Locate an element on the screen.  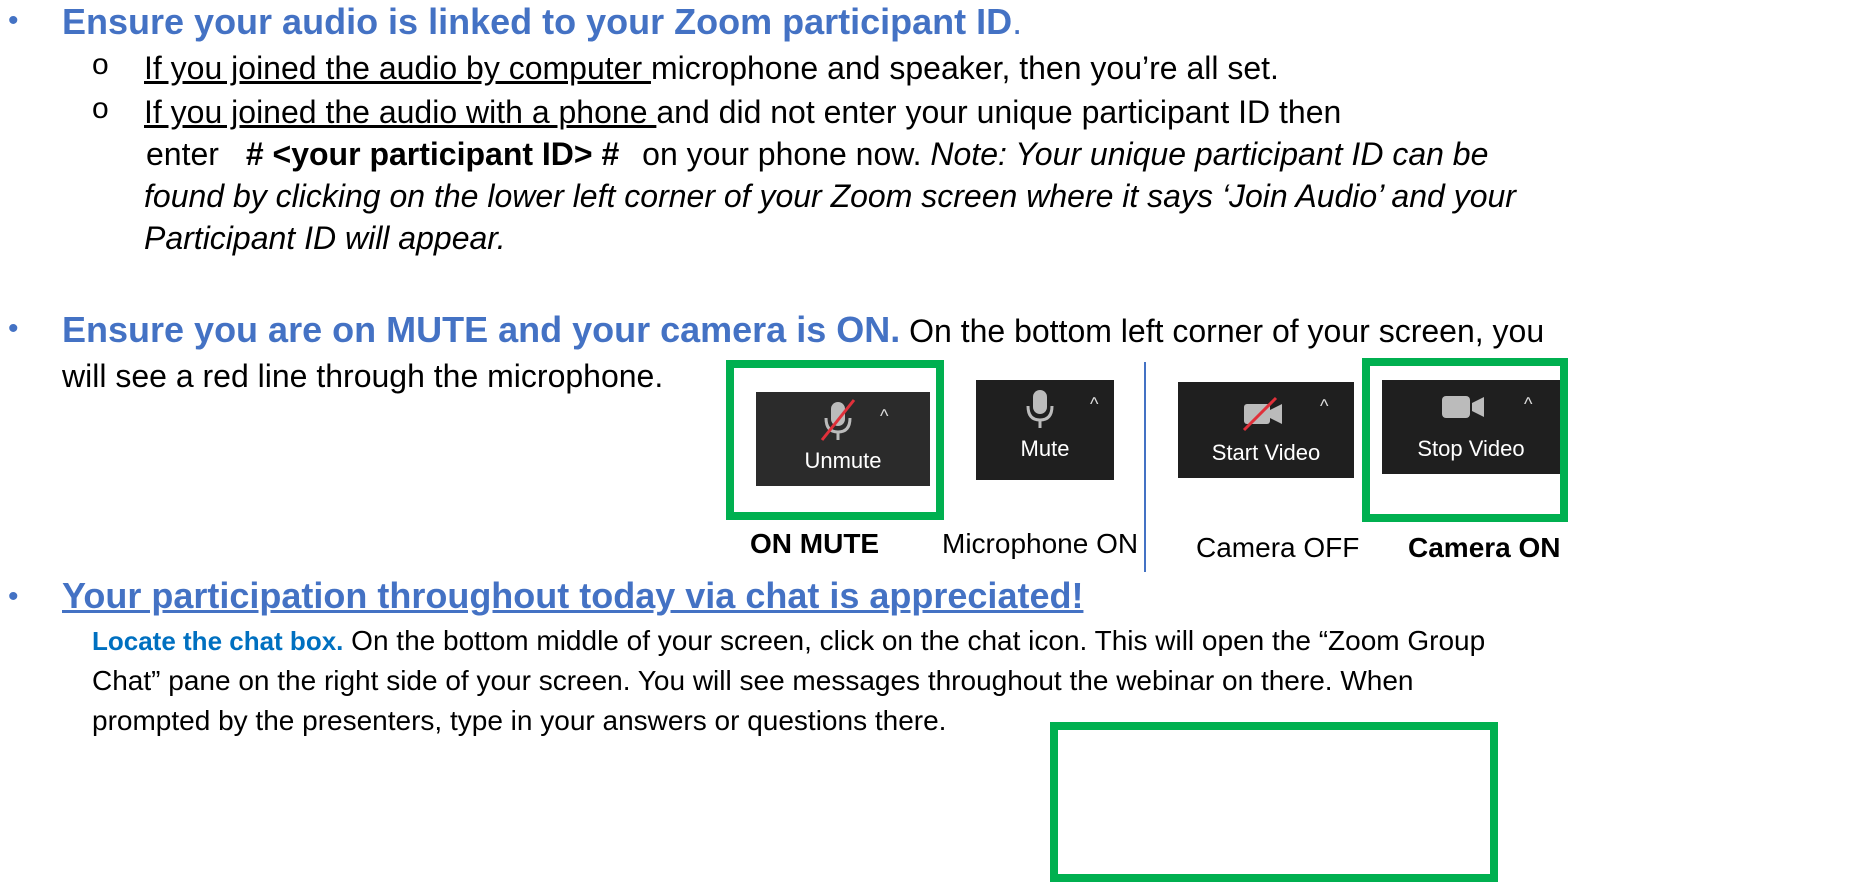
stop-video-caret-icon: ^ is located at coordinates (1528, 404).